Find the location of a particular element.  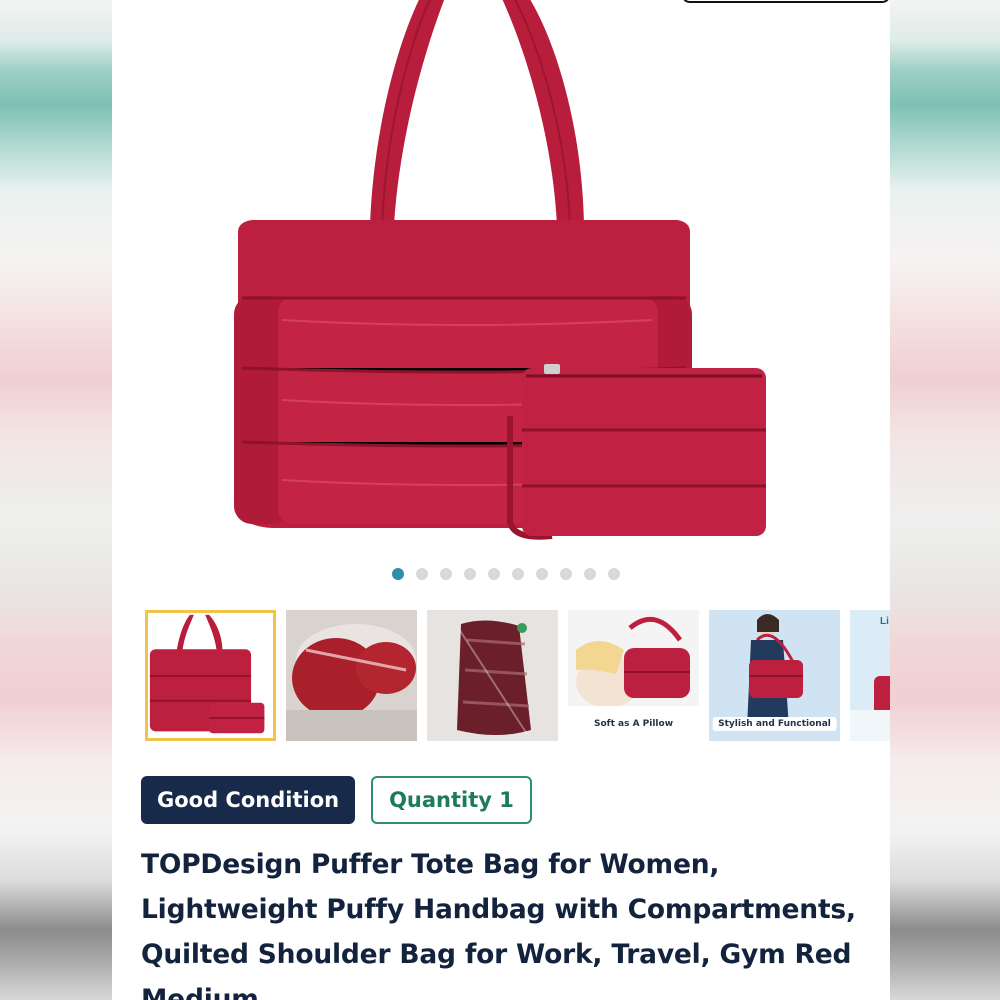

backdrop-left is located at coordinates (56, 500).